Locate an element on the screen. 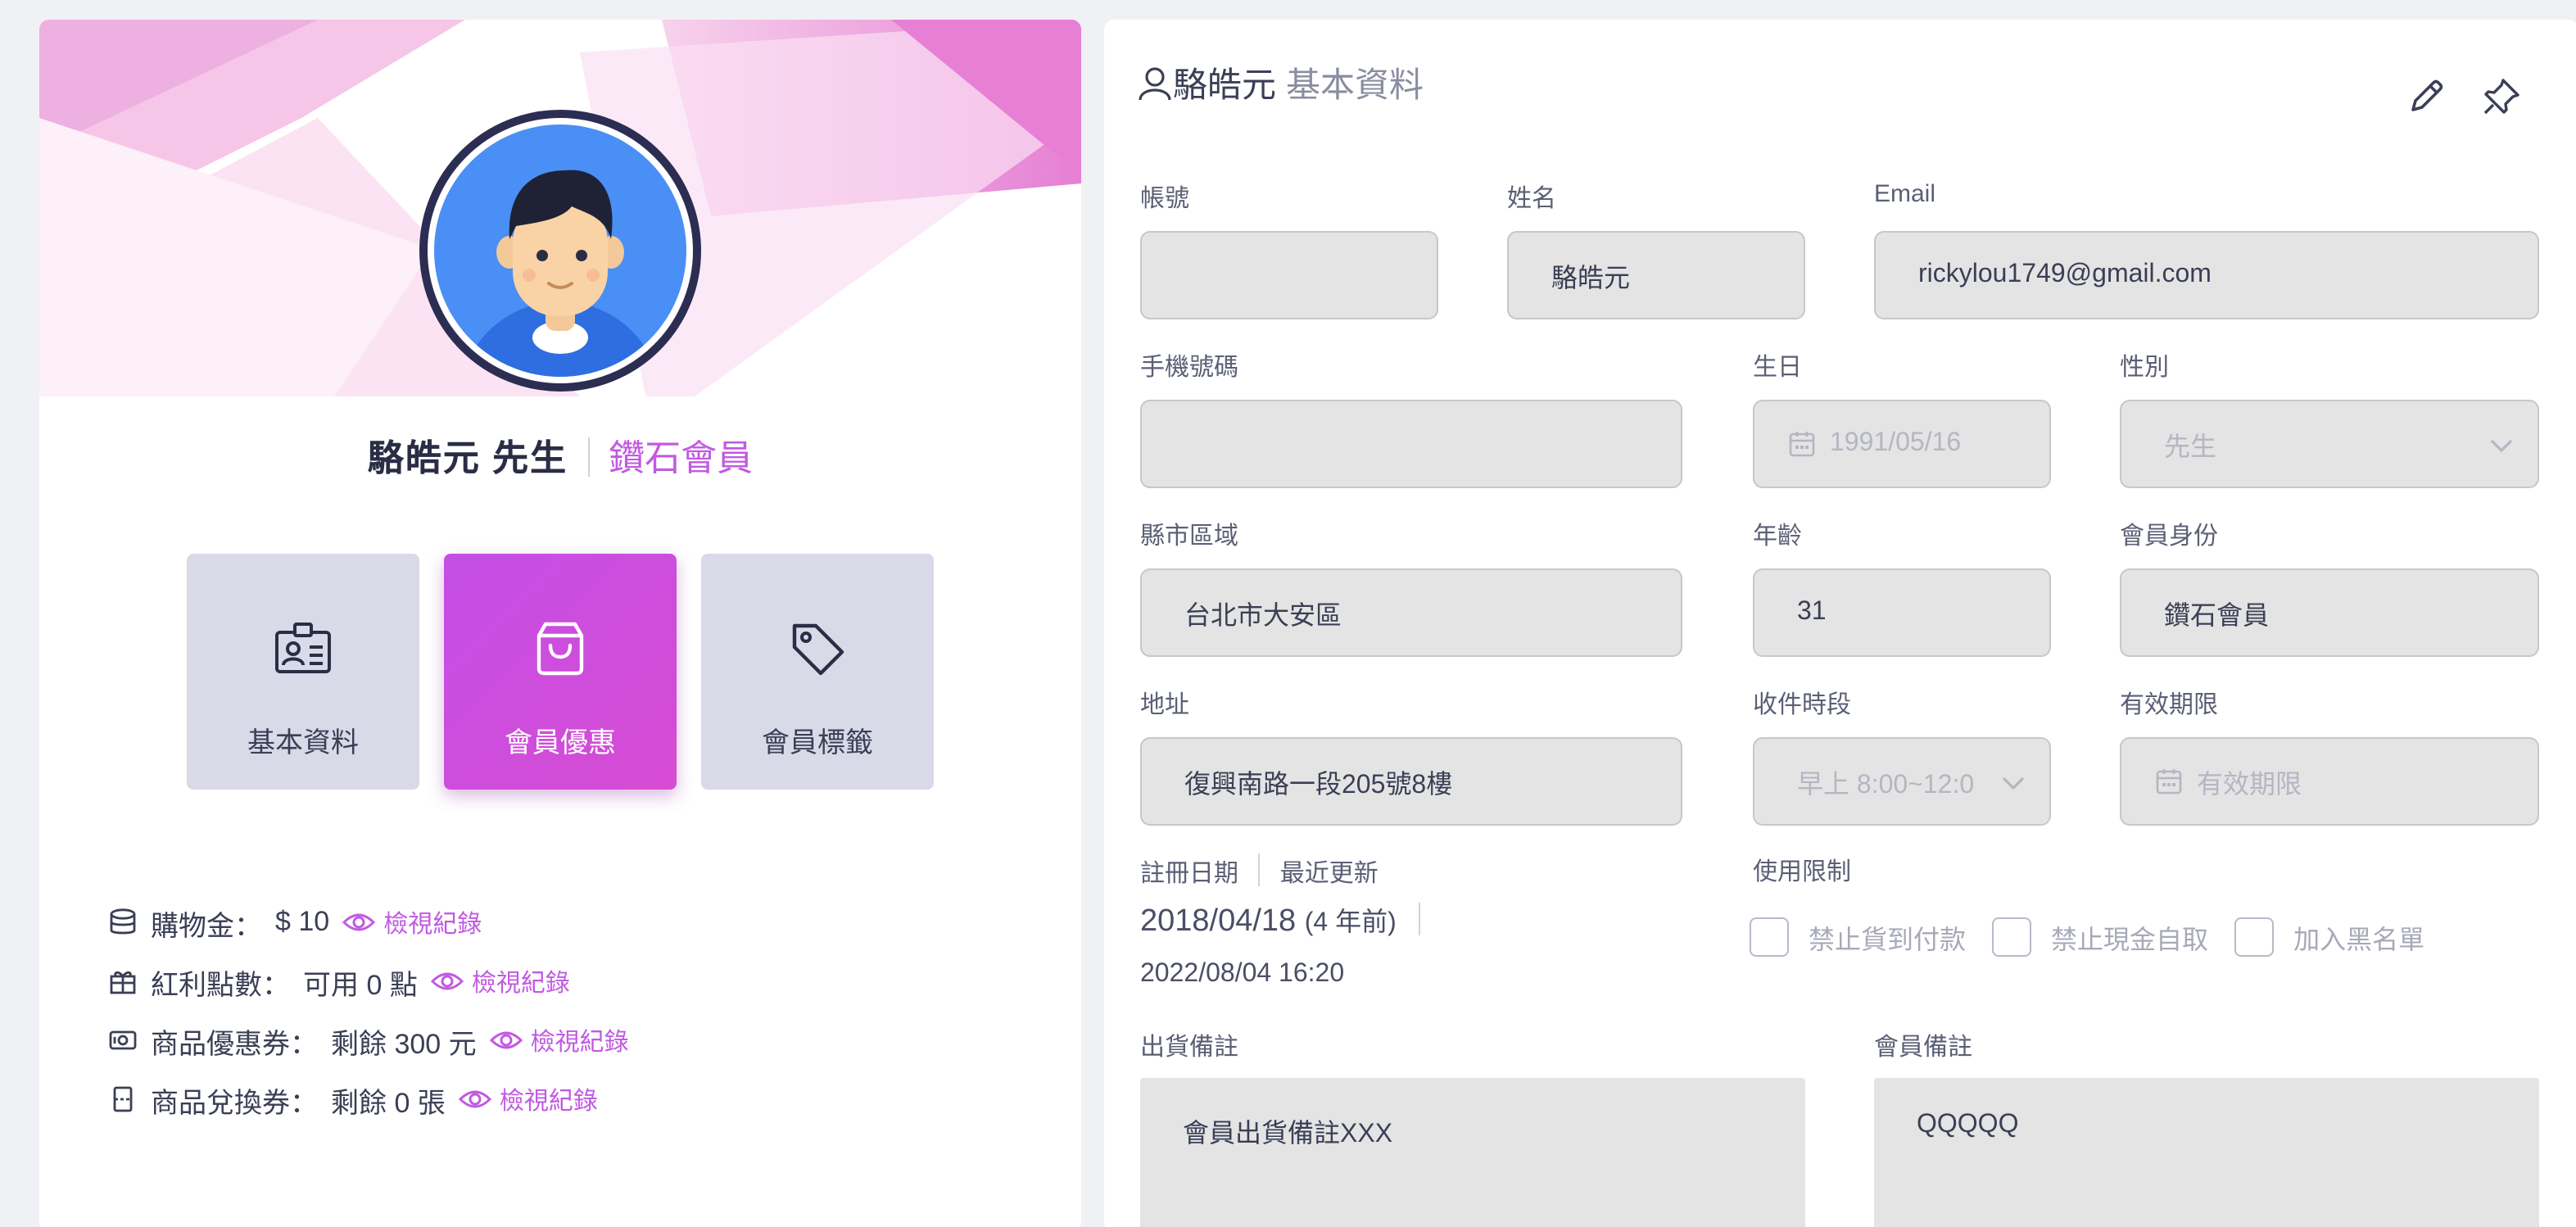  profile-heading: 駱皓元 先生 鑽石會員 is located at coordinates (560, 455).